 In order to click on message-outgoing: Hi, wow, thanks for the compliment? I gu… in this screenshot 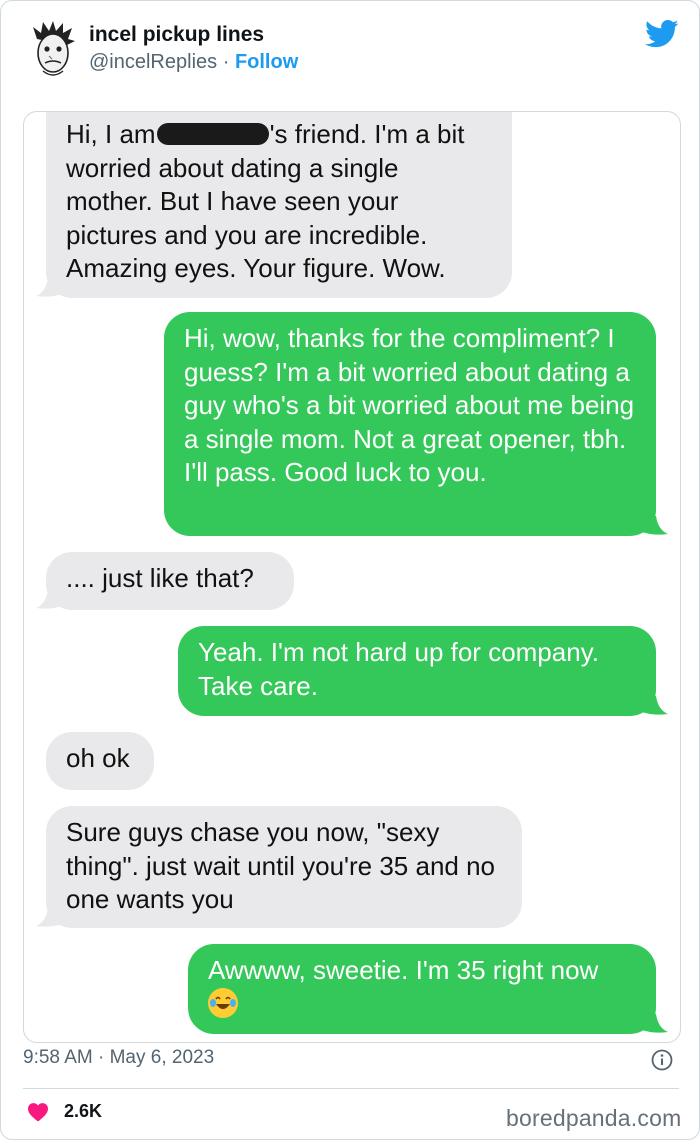, I will do `click(410, 424)`.